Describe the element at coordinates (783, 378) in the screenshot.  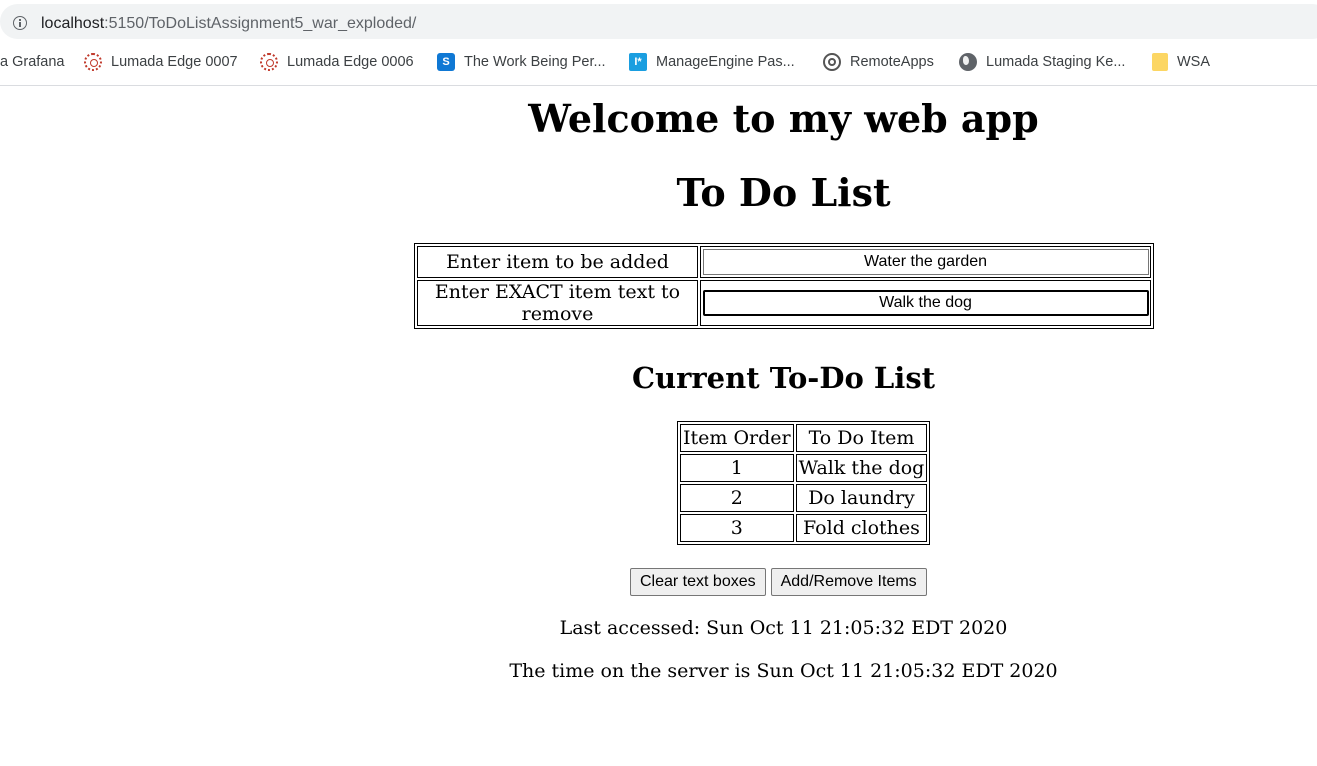
I see `list-heading: Current To-Do List` at that location.